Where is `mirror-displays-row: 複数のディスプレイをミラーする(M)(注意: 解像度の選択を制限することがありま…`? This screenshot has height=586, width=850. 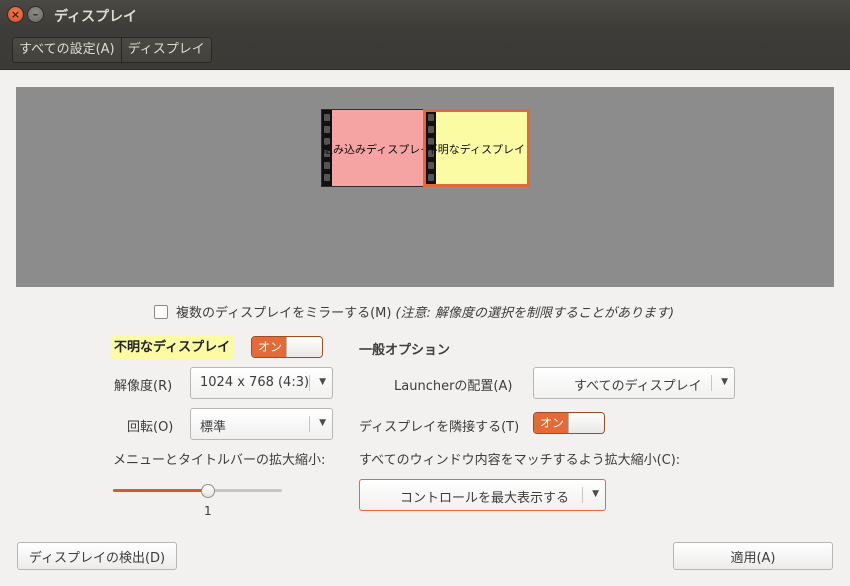
mirror-displays-row: 複数のディスプレイをミラーする(M)(注意: 解像度の選択を制限することがありま… is located at coordinates (414, 311).